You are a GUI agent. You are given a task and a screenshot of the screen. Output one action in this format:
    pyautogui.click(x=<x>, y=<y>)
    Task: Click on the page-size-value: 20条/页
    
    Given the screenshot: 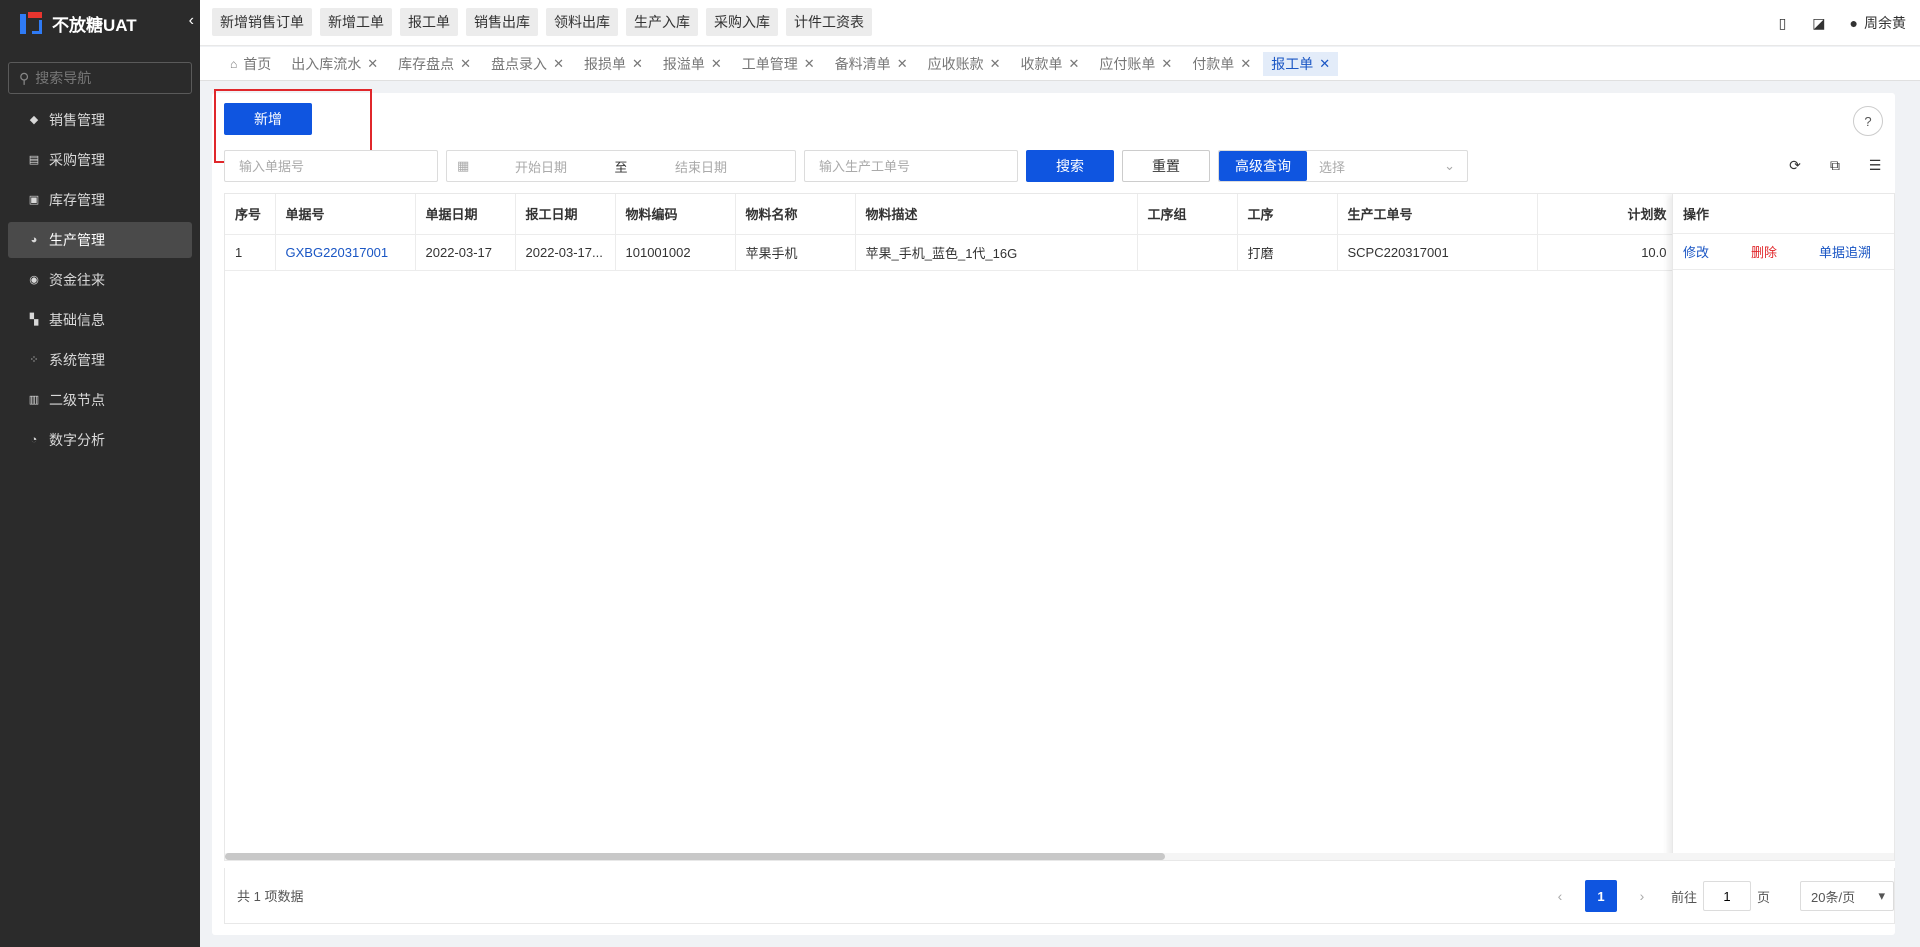 What is the action you would take?
    pyautogui.click(x=1833, y=897)
    